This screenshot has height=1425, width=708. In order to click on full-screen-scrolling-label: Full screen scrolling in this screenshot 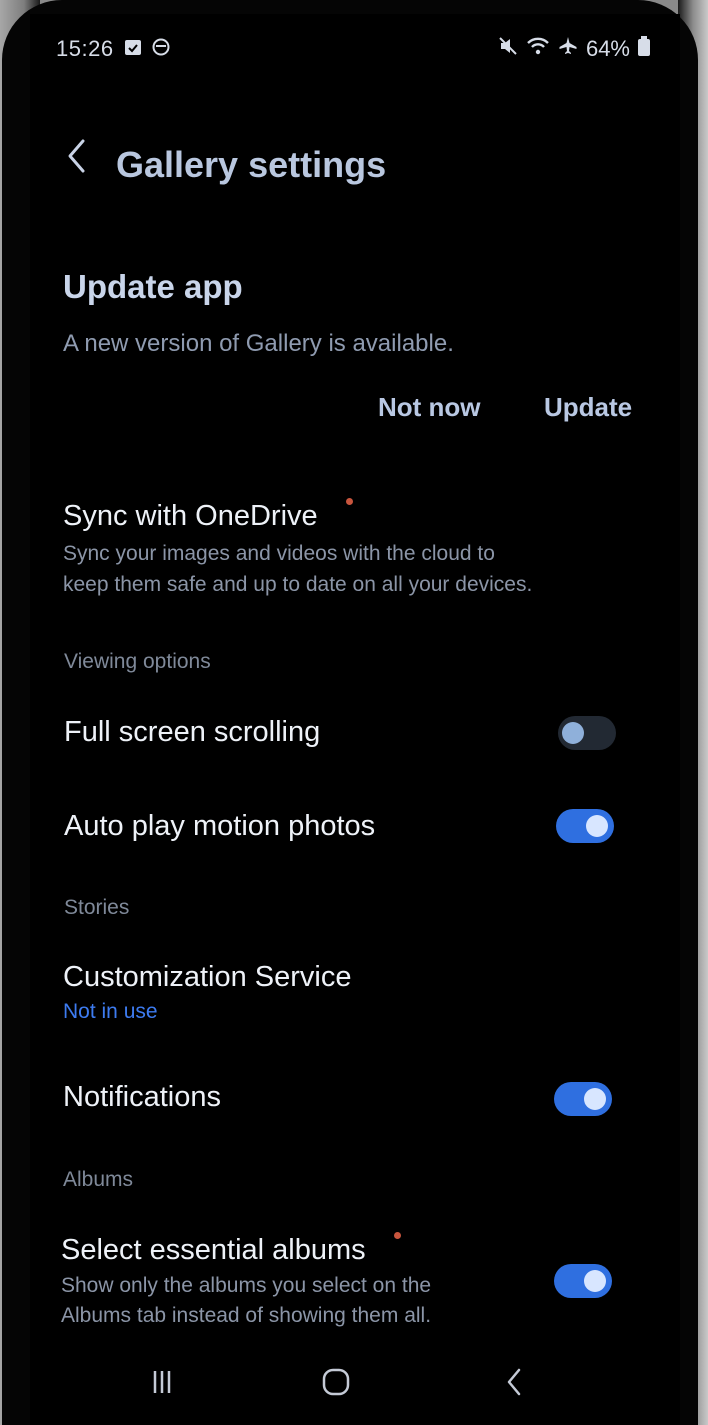, I will do `click(192, 732)`.